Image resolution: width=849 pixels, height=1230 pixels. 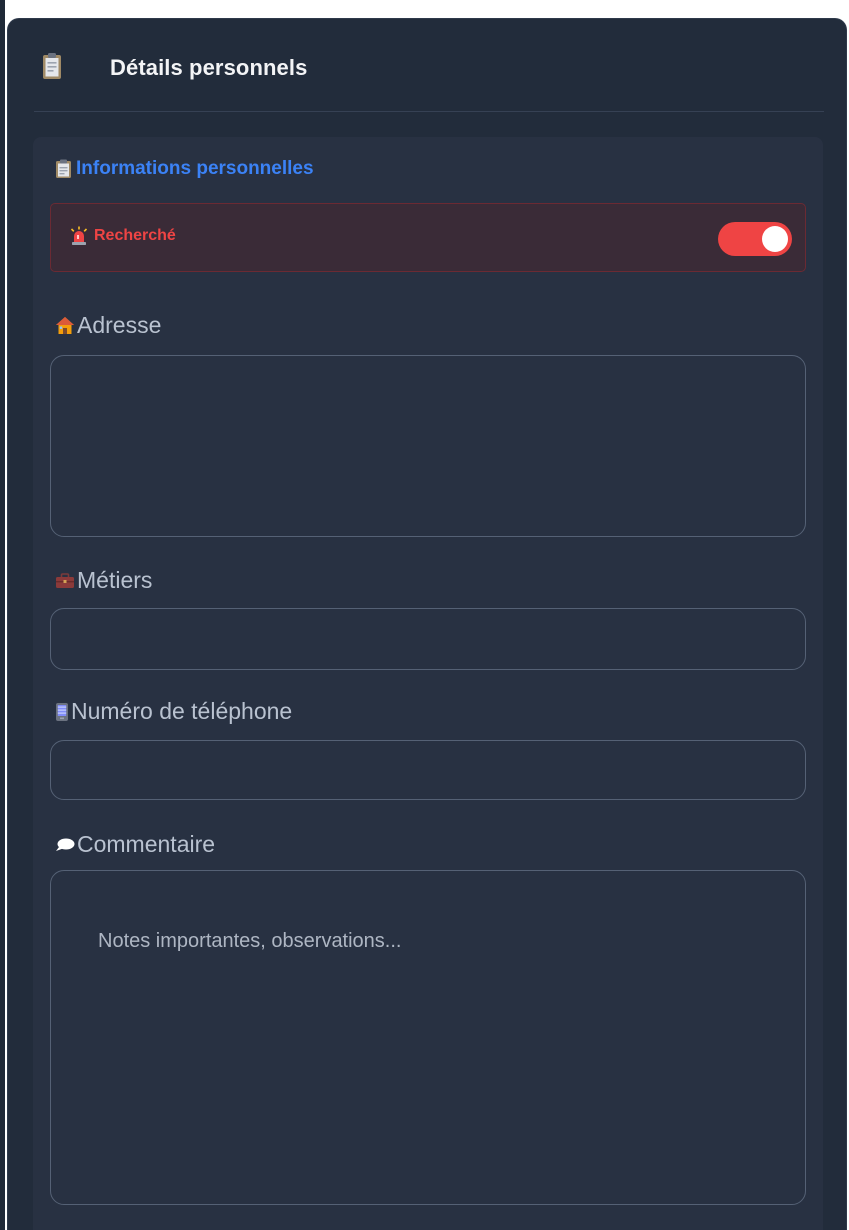 I want to click on siren-icon, so click(x=79, y=236).